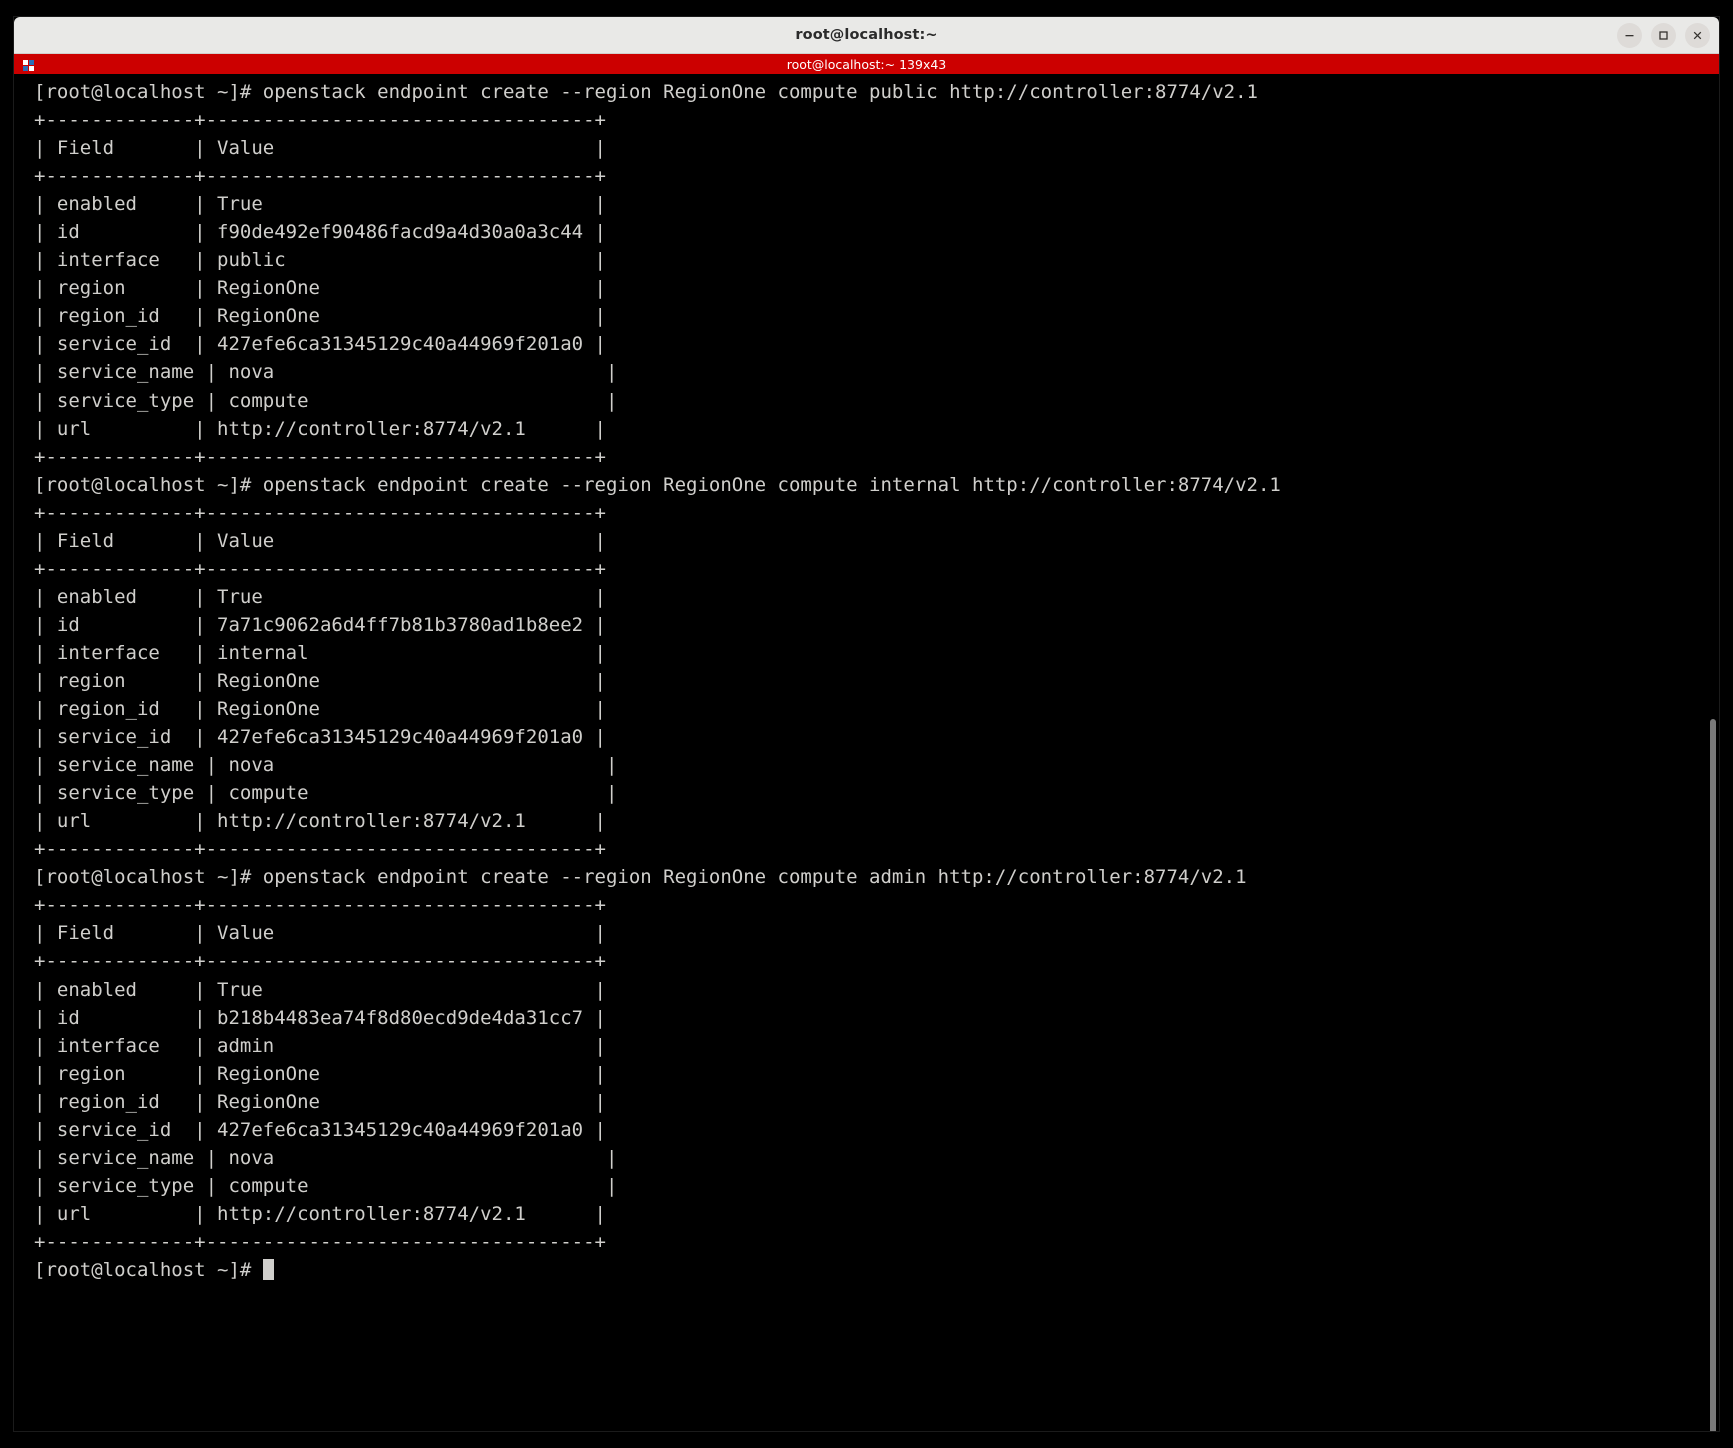 Image resolution: width=1733 pixels, height=1448 pixels. I want to click on minimize-button, so click(1629, 35).